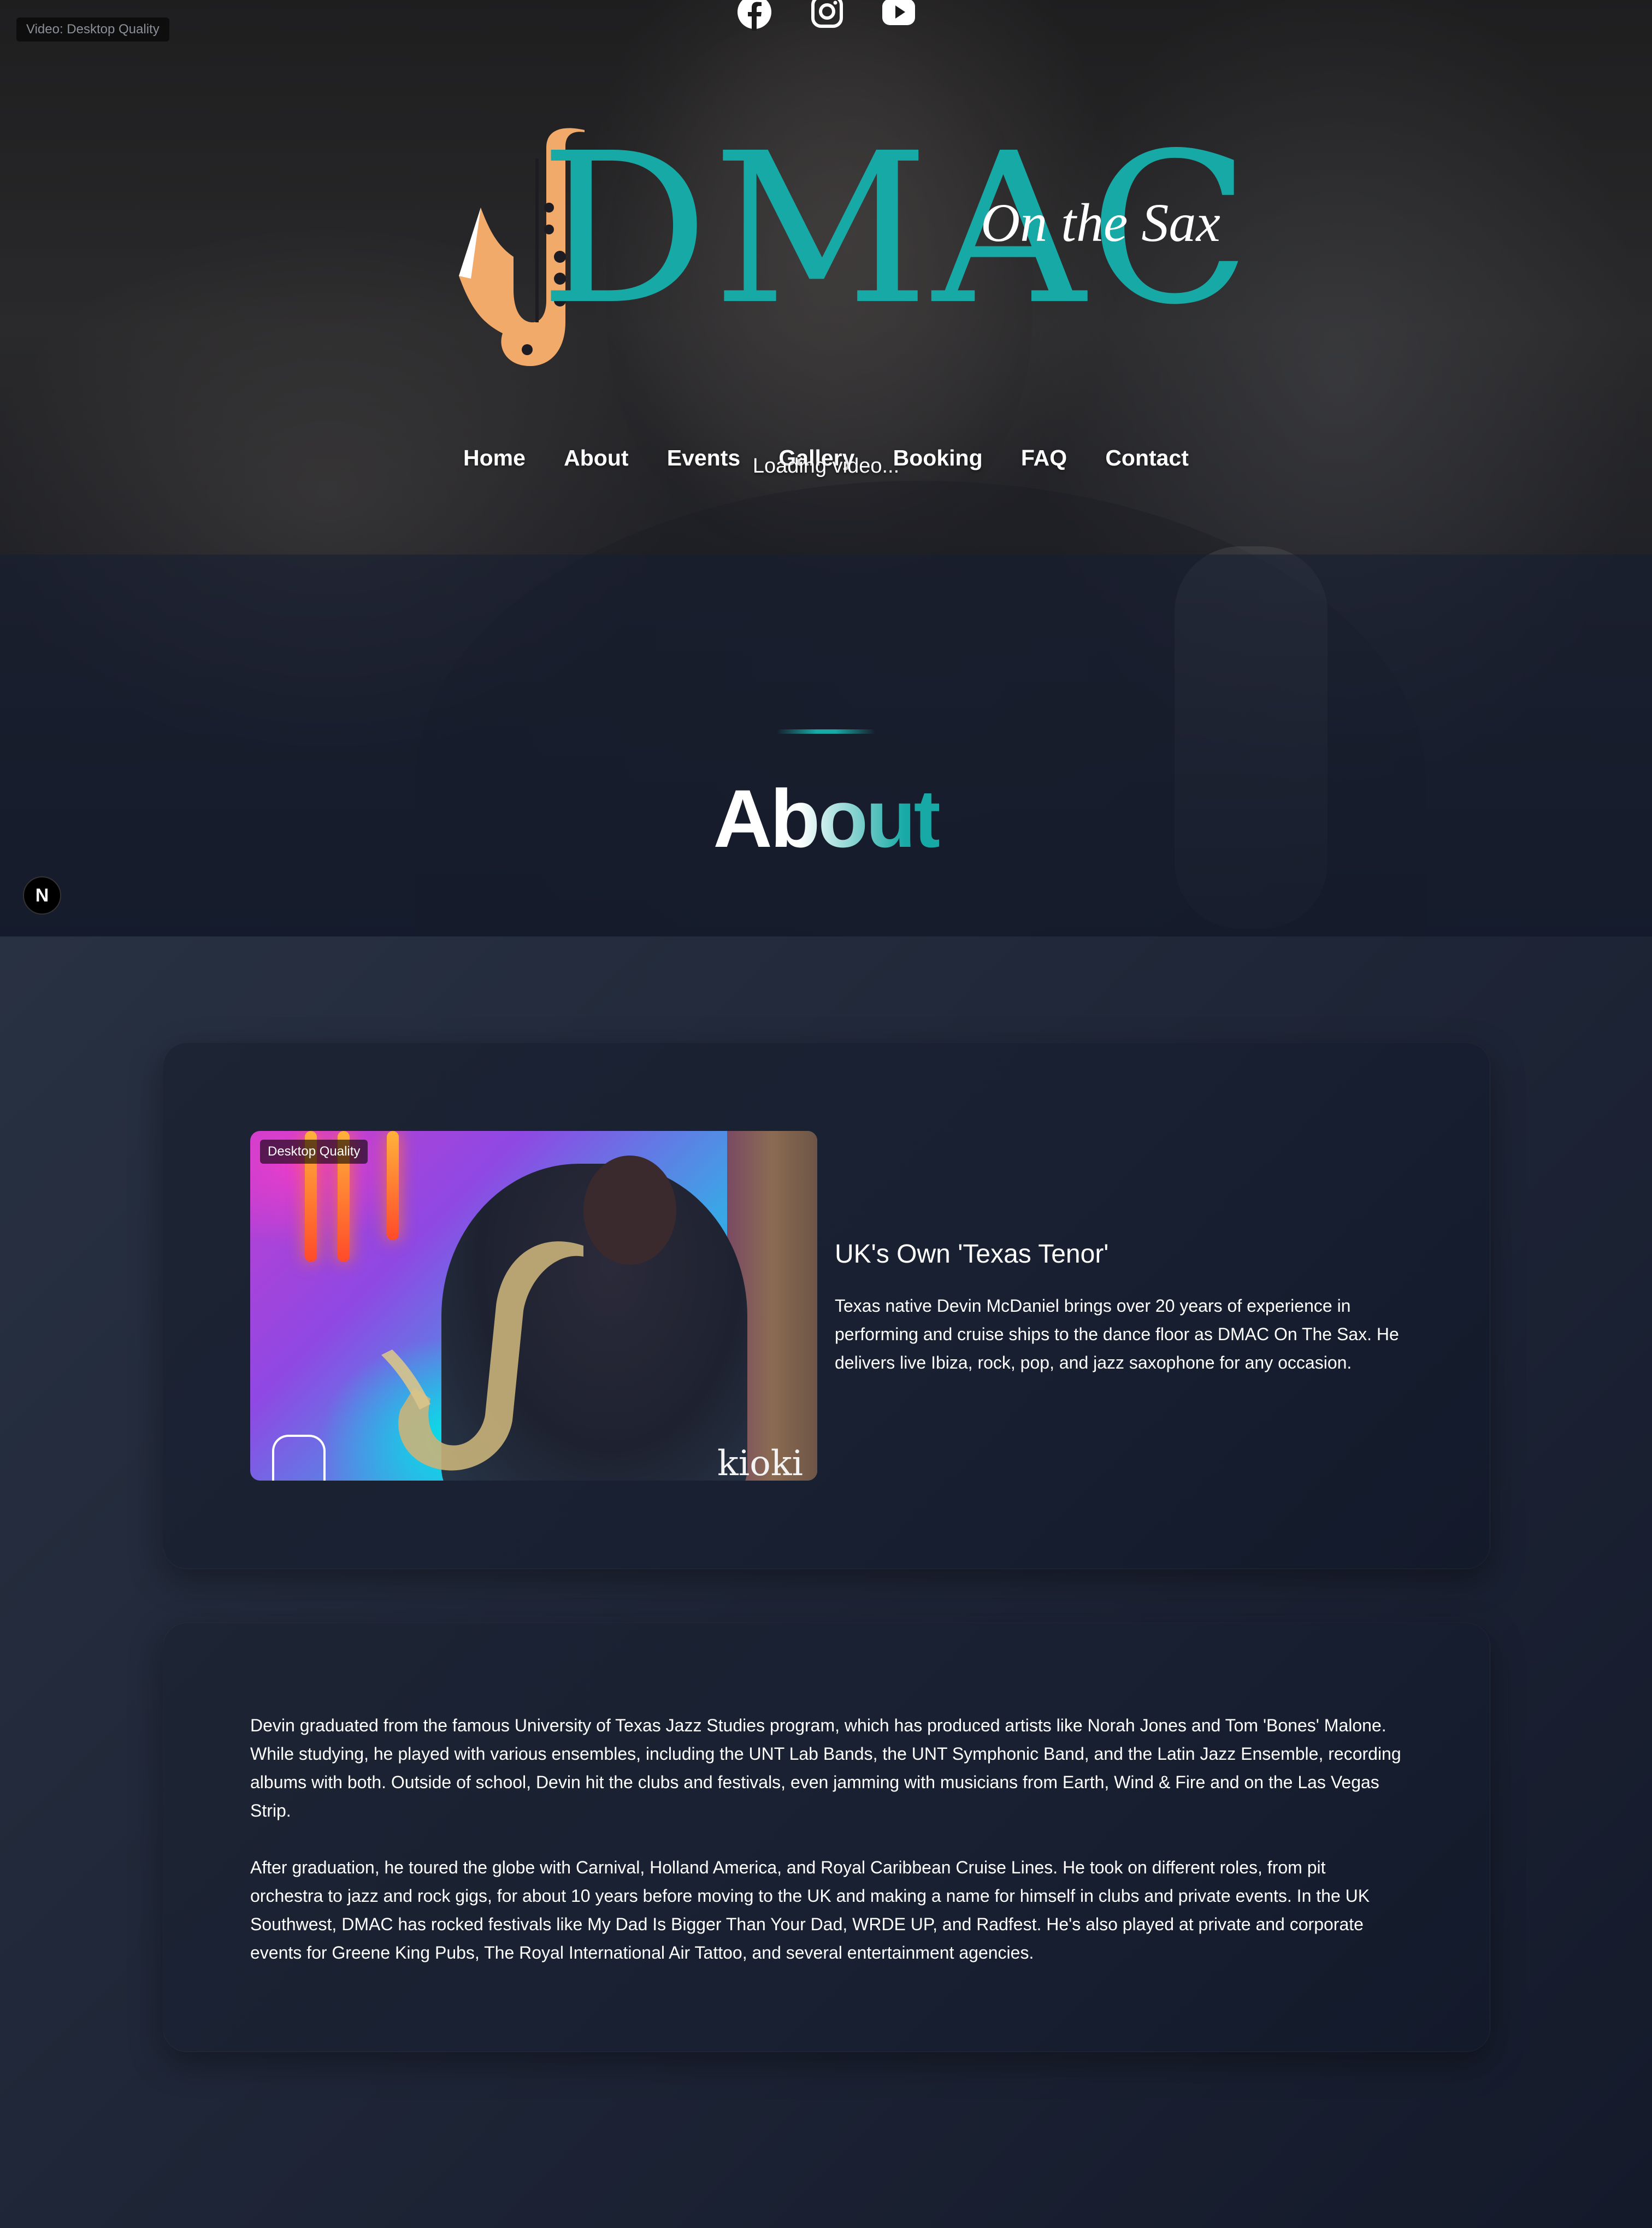  What do you see at coordinates (754, 16) in the screenshot?
I see `facebook-icon` at bounding box center [754, 16].